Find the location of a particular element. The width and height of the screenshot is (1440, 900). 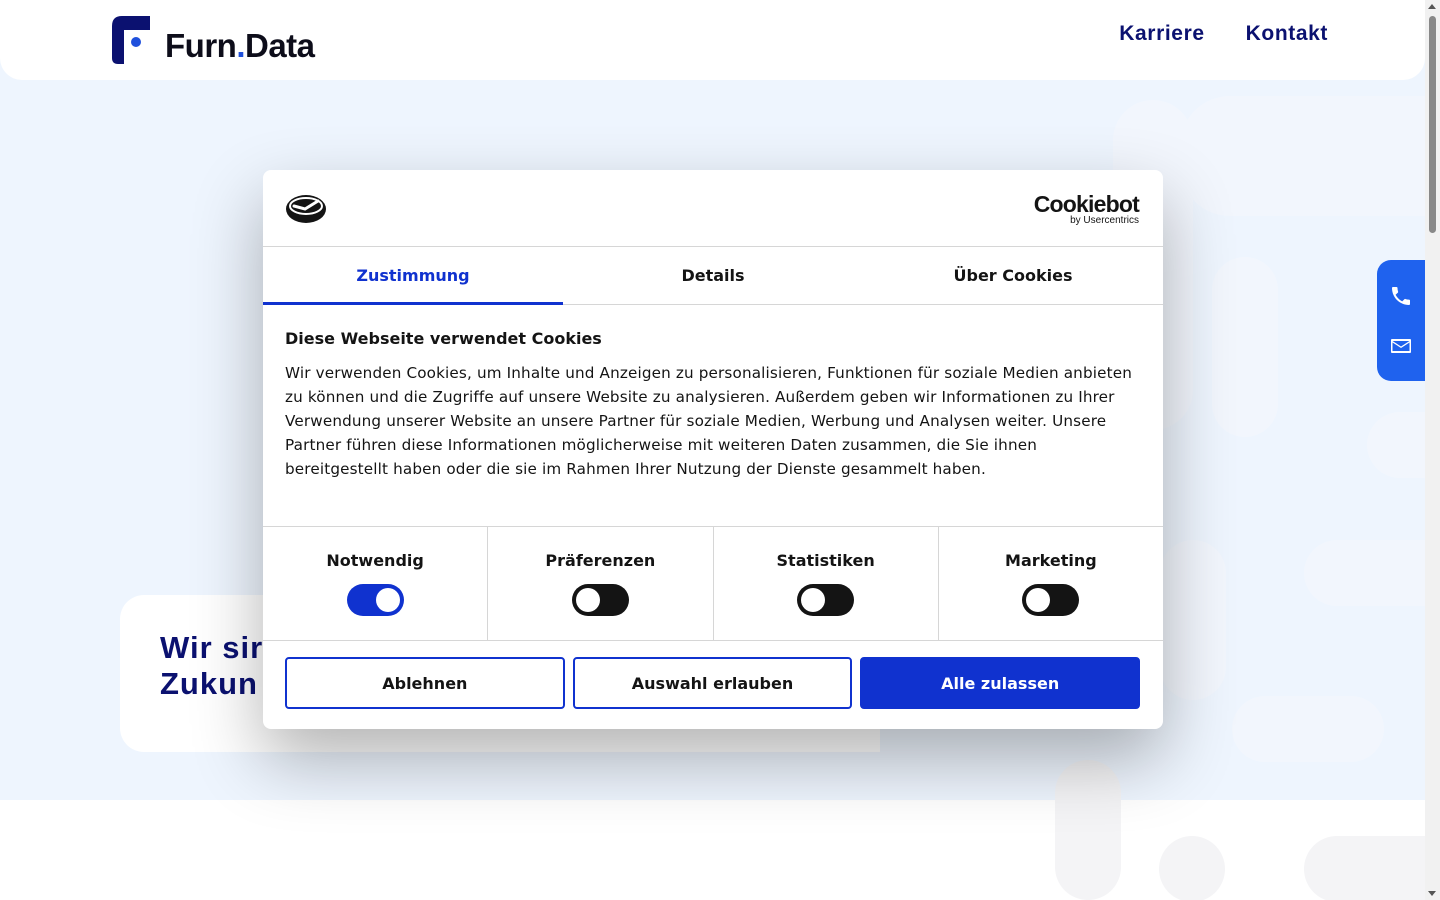

toggle-group-notwendig: Notwendig is located at coordinates (376, 583).